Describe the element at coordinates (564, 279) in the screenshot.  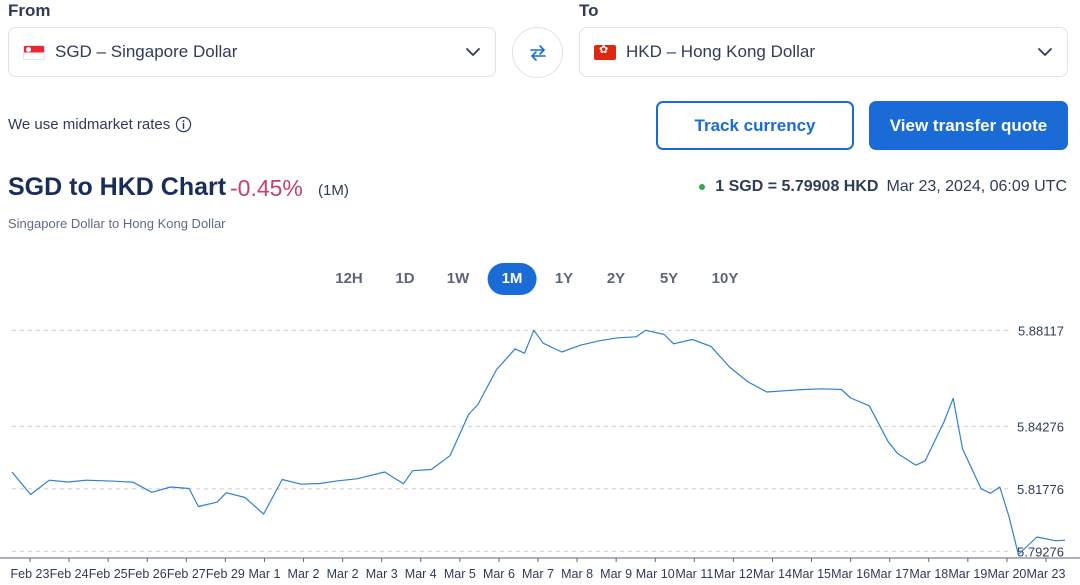
I see `range-1y: 1Y` at that location.